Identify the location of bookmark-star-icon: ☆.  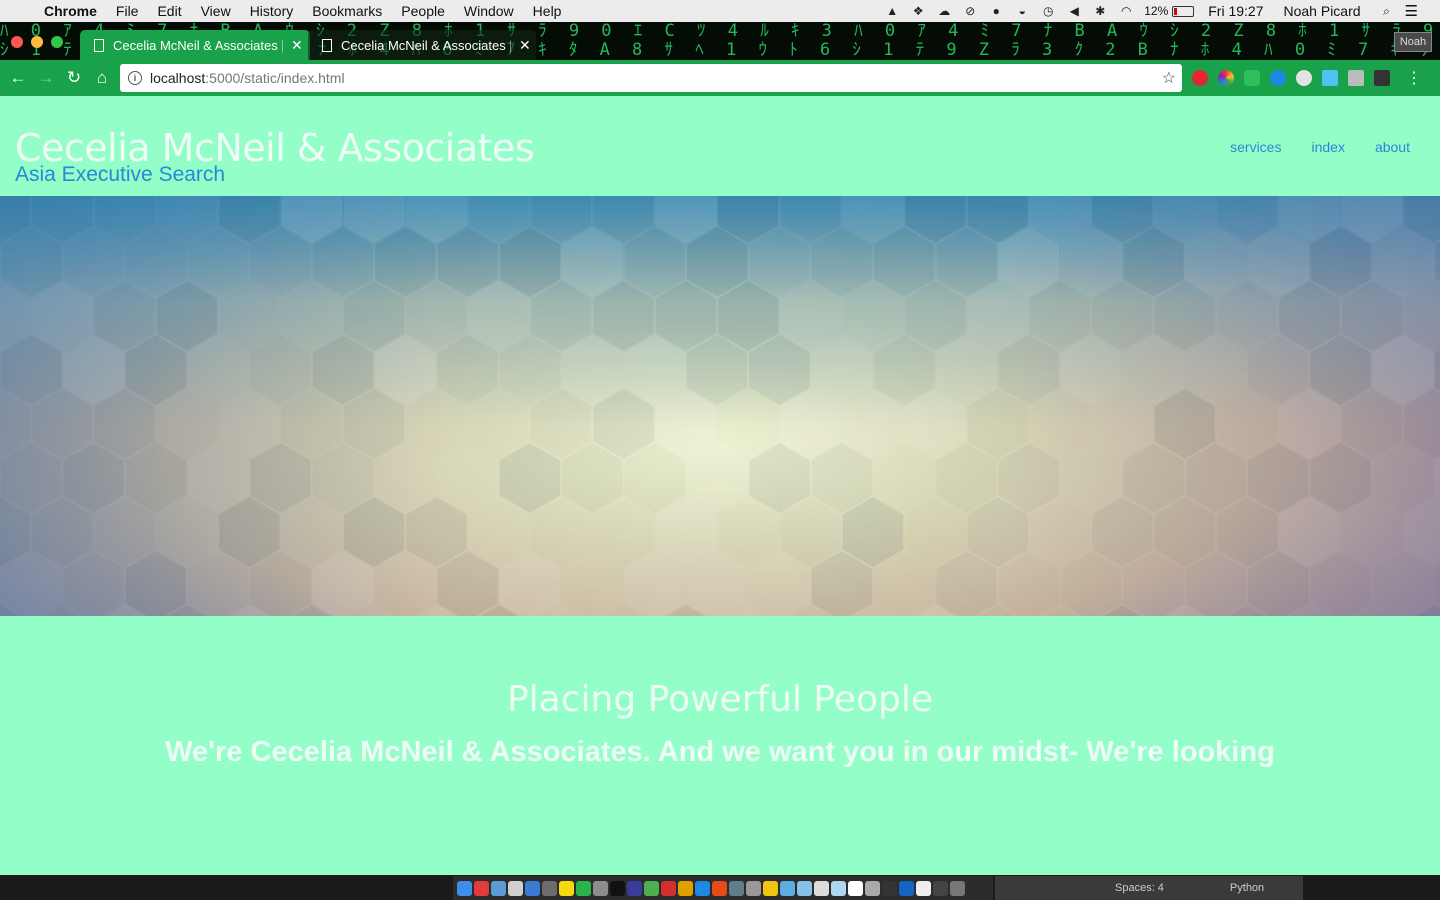
(1169, 78).